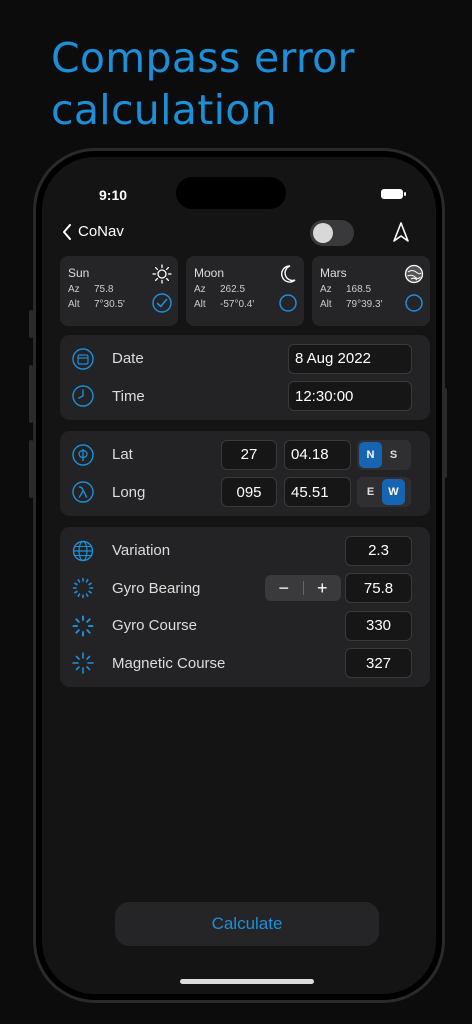 The image size is (472, 1024). I want to click on headline-line1: Compass error, so click(203, 58).